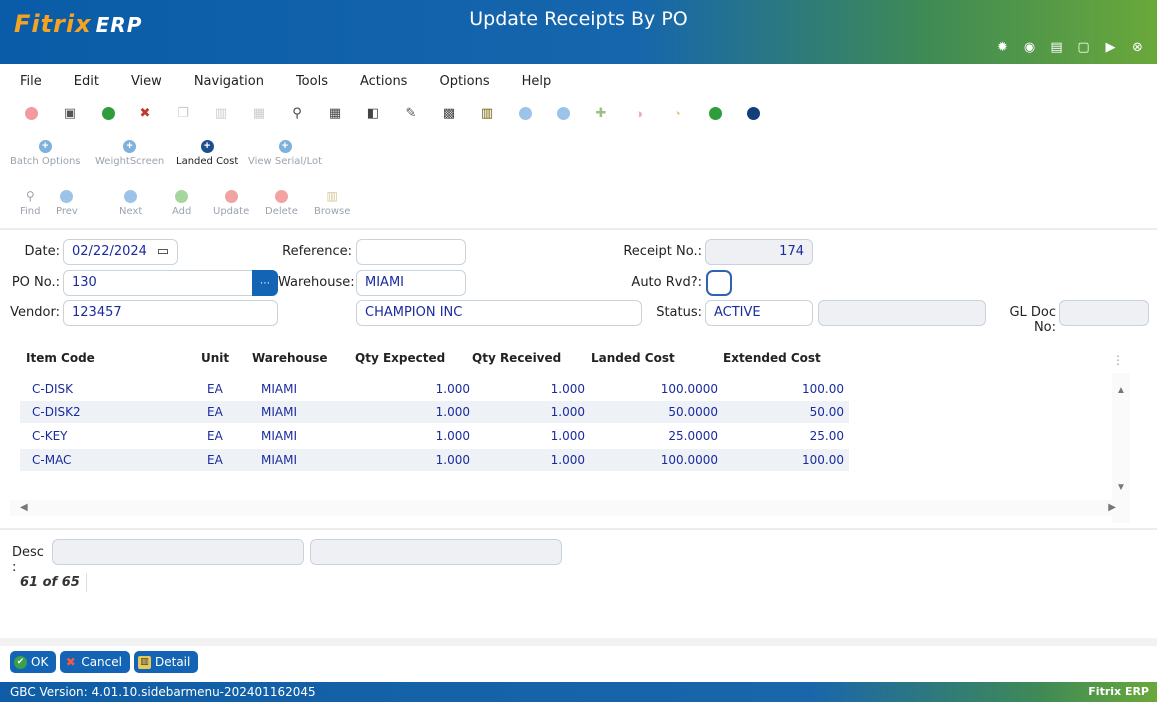 The height and width of the screenshot is (702, 1157). Describe the element at coordinates (259, 113) in the screenshot. I see `window-icon: ▦` at that location.